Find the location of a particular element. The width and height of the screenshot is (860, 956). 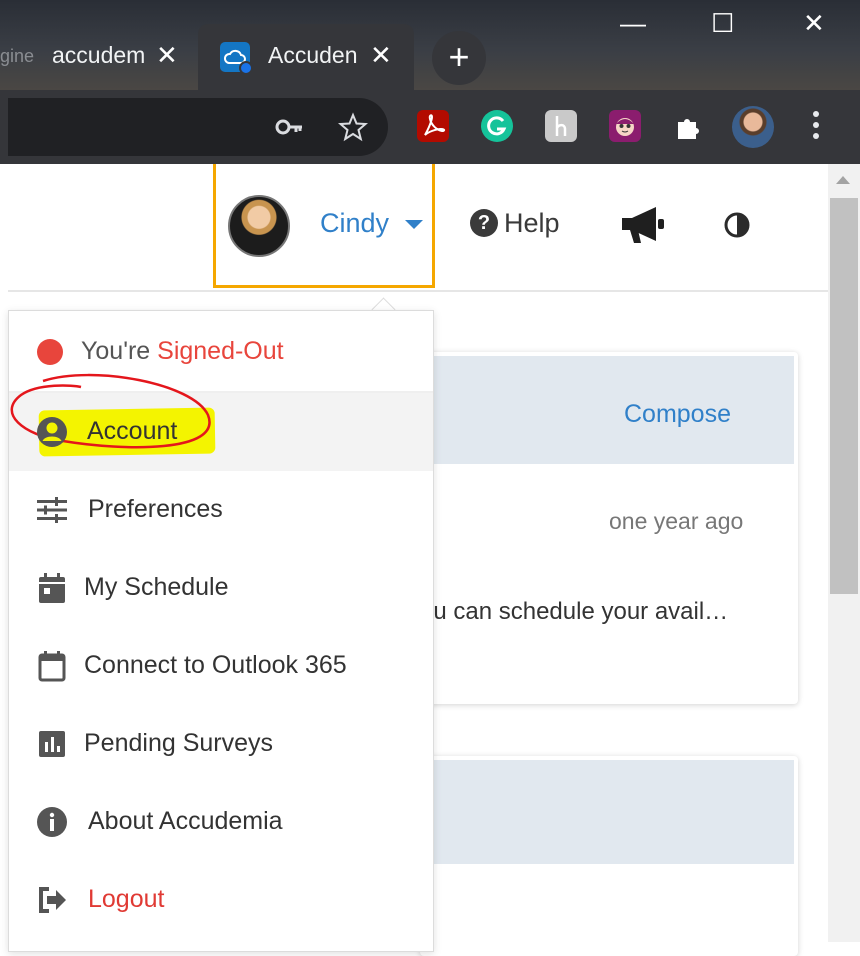

grammarly-icon is located at coordinates (497, 126).